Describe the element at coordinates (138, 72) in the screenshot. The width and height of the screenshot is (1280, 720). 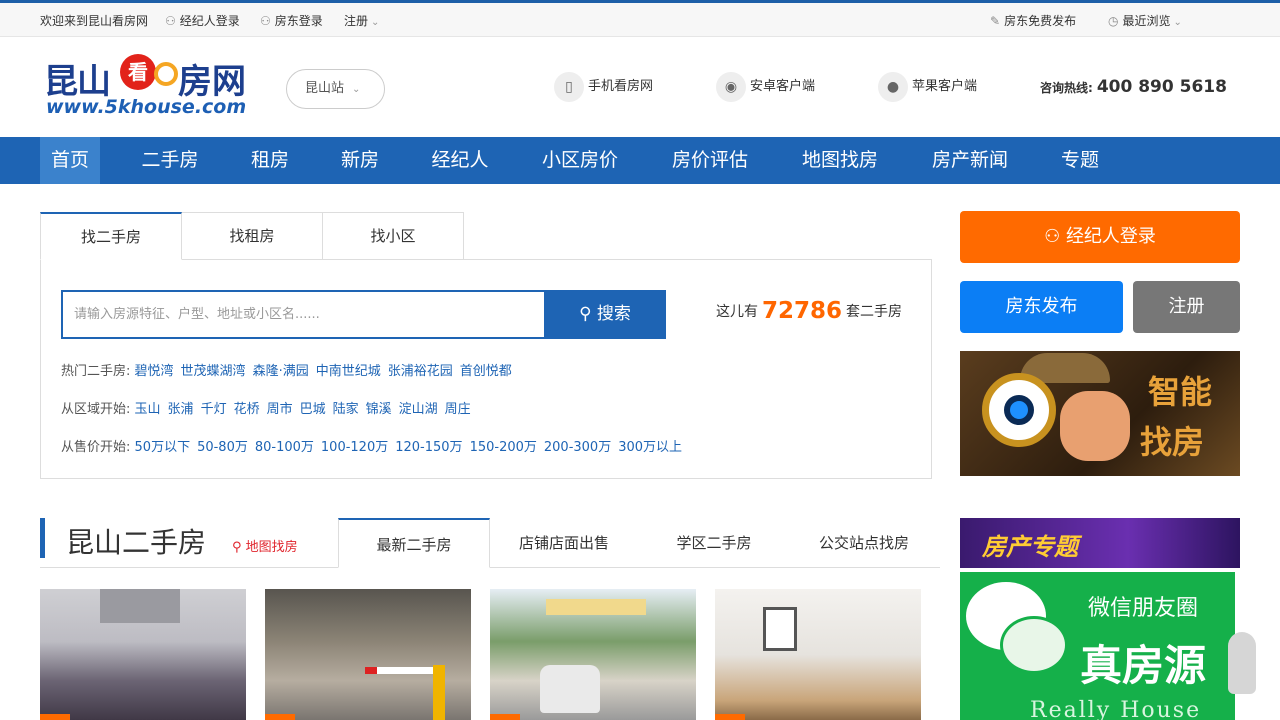
I see `logo-kan-badge: 看` at that location.